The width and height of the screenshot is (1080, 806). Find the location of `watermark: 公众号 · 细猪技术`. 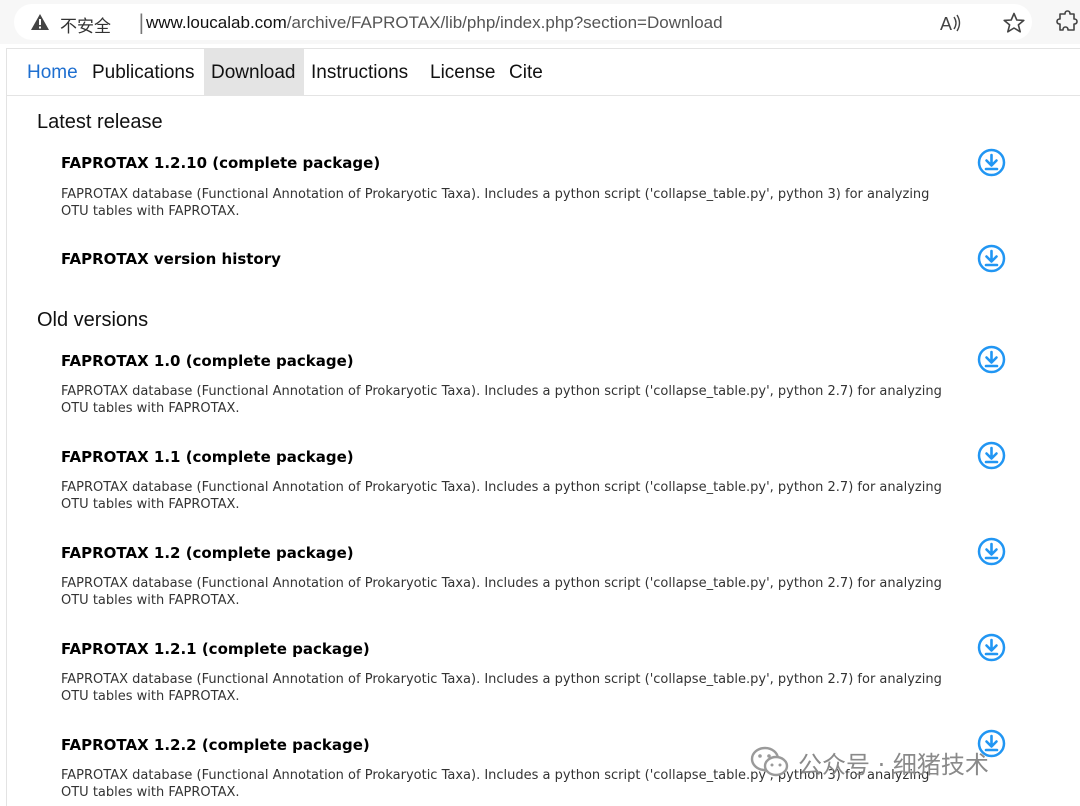

watermark: 公众号 · 细猪技术 is located at coordinates (905, 762).